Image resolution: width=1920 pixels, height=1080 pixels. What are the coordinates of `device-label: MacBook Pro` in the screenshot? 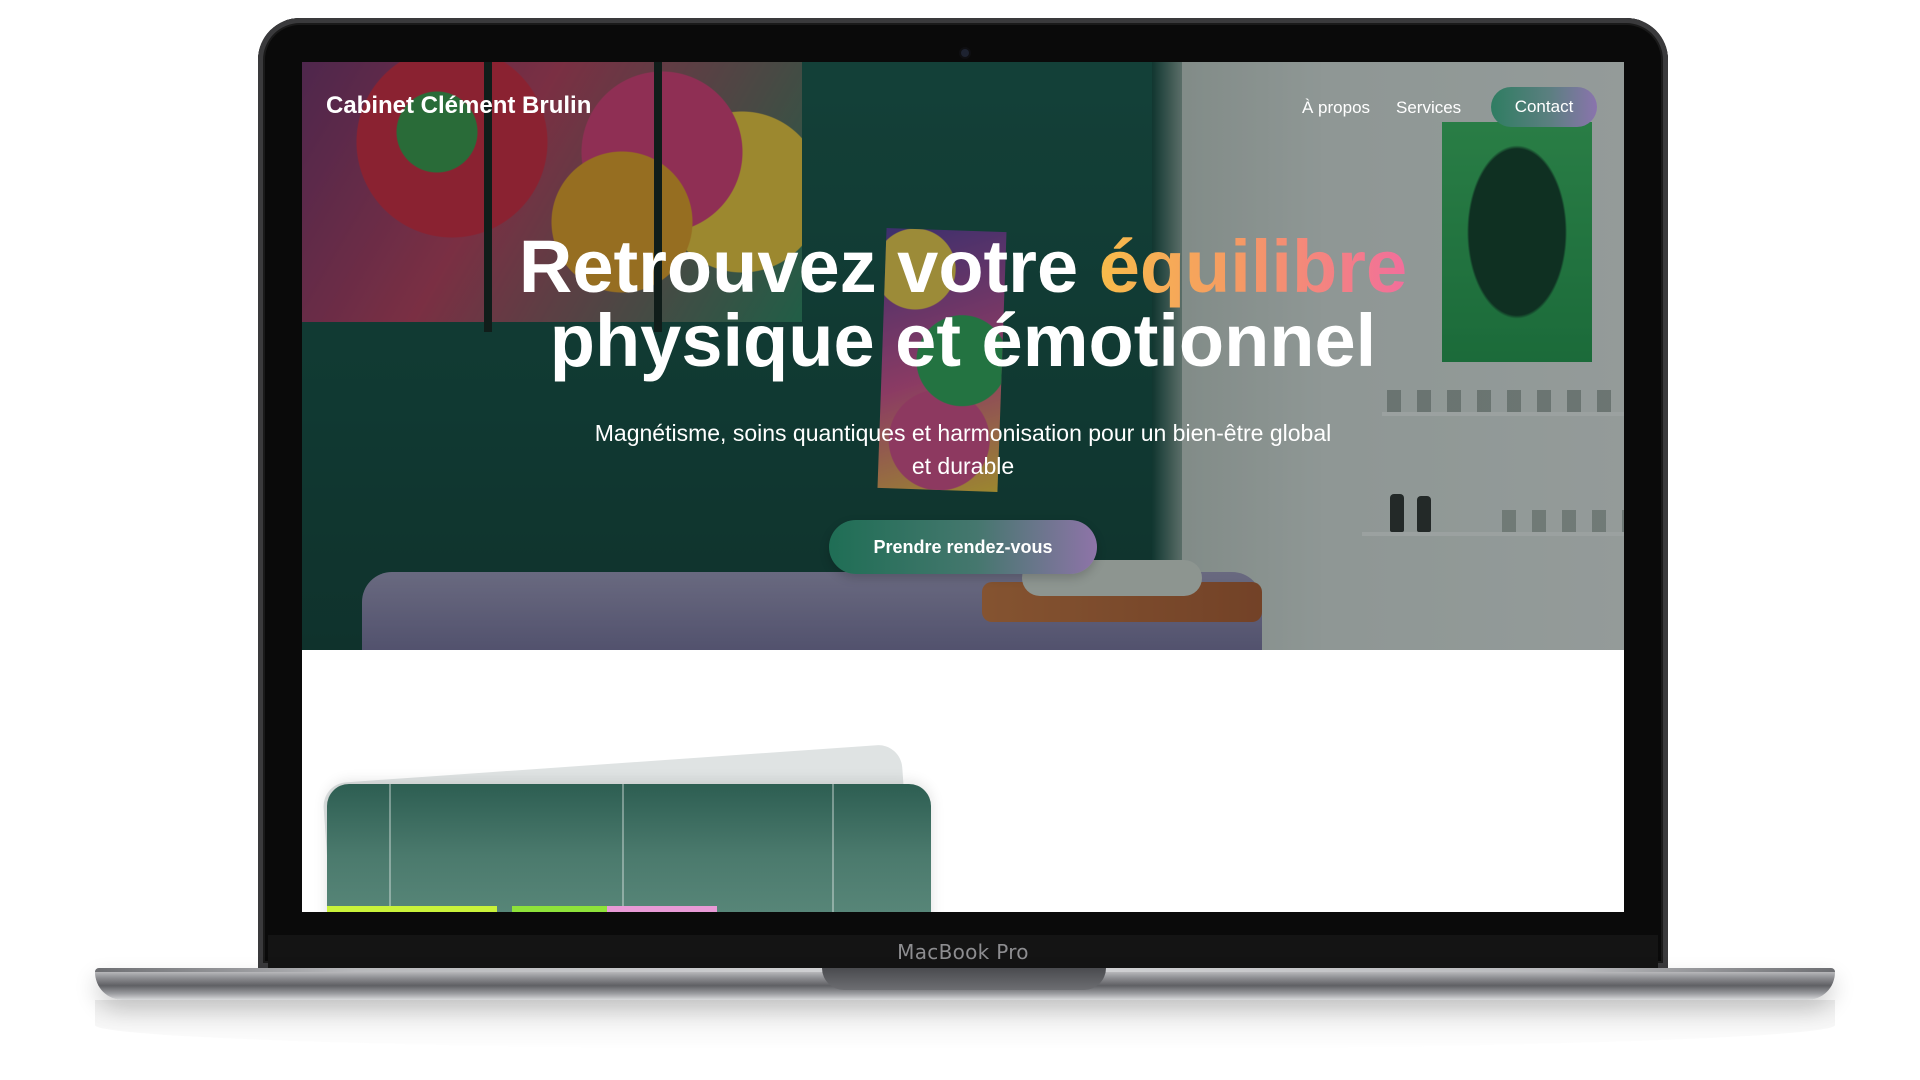 It's located at (963, 952).